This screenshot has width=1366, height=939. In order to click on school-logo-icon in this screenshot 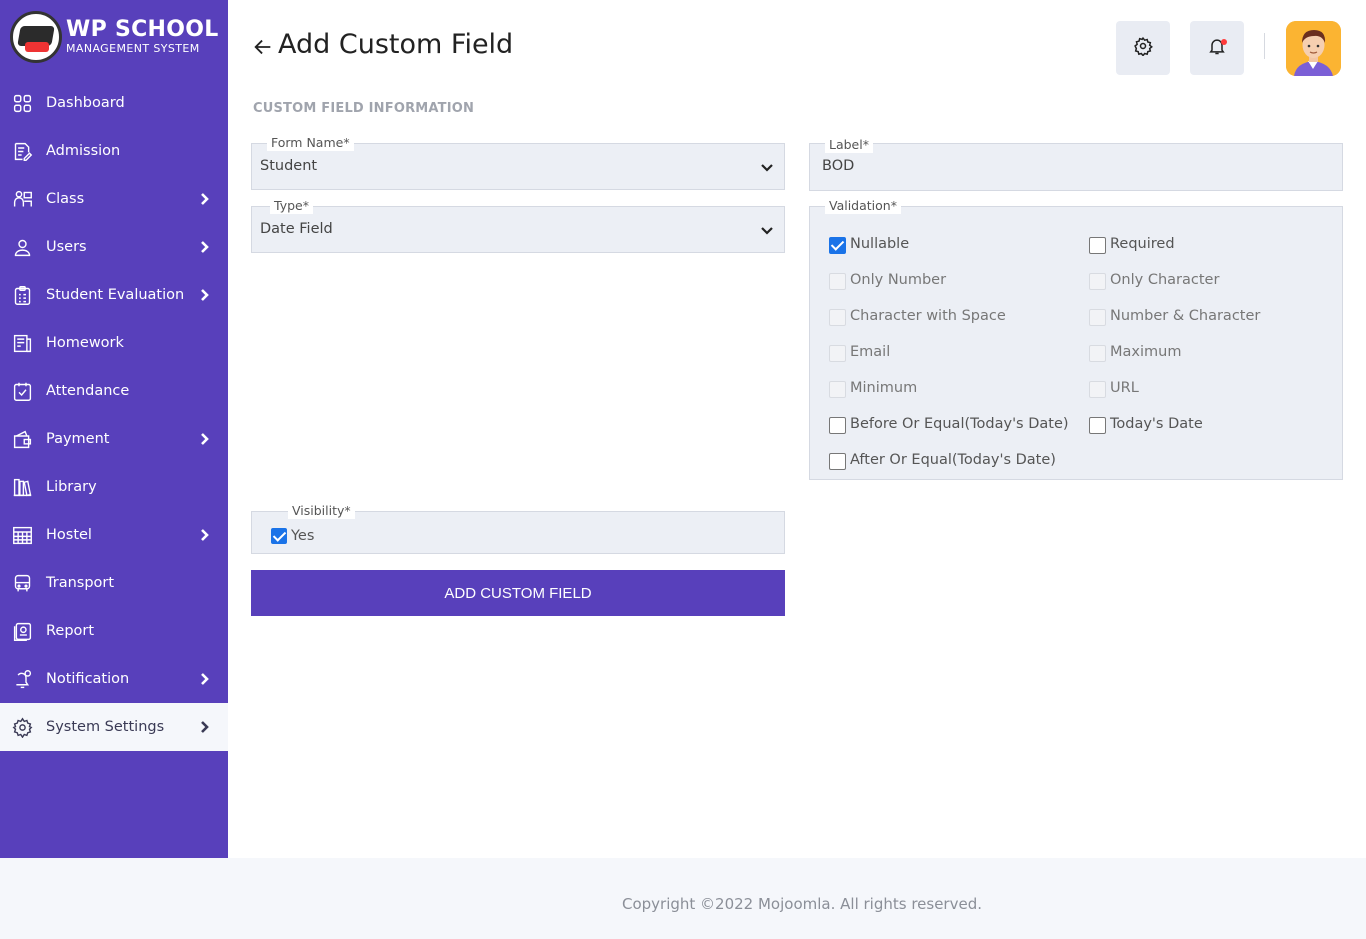, I will do `click(36, 37)`.